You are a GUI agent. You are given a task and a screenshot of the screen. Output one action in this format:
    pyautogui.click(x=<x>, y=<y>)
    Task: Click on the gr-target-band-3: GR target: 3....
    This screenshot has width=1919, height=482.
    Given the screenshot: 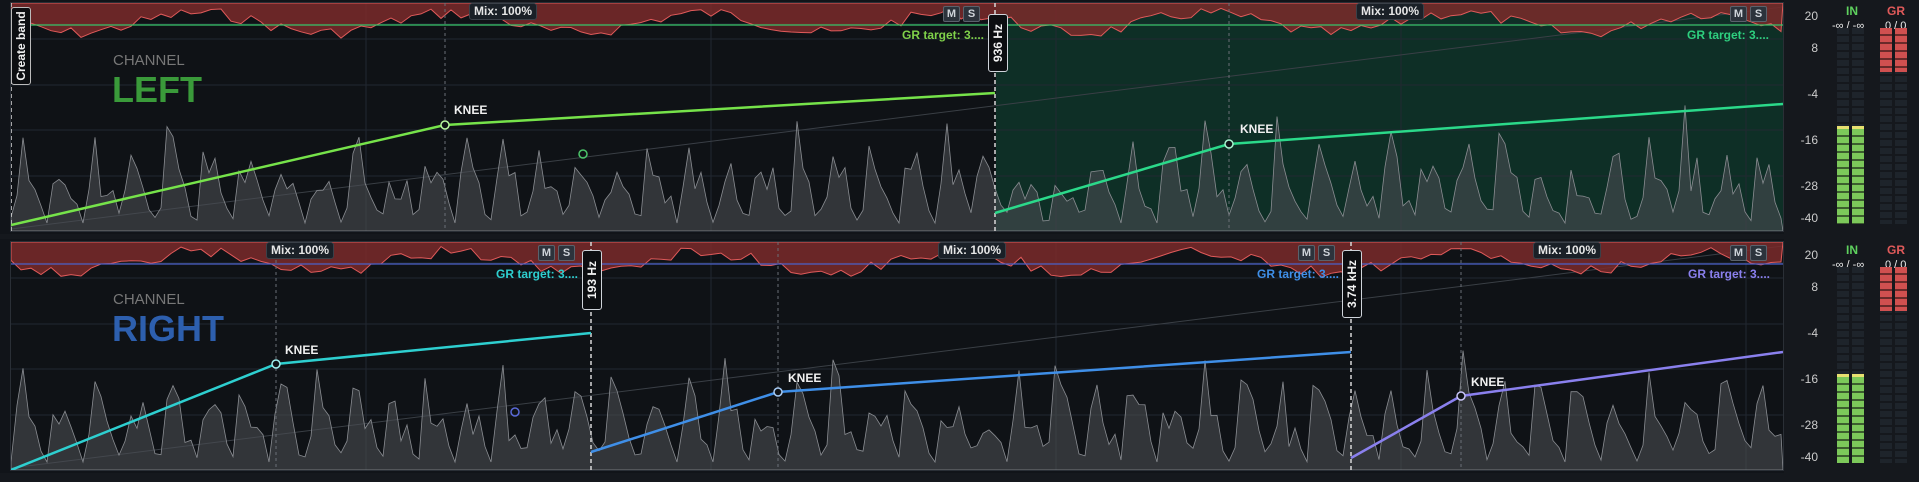 What is the action you would take?
    pyautogui.click(x=1729, y=274)
    